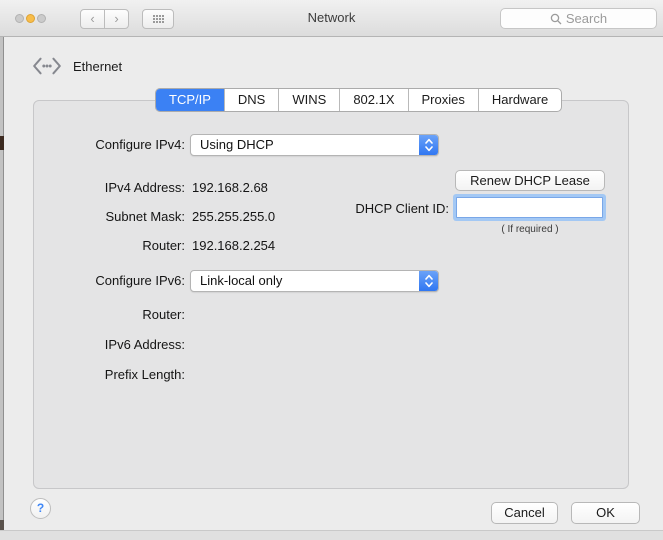  I want to click on ipv4-address-value: 192.168.2.68, so click(230, 187).